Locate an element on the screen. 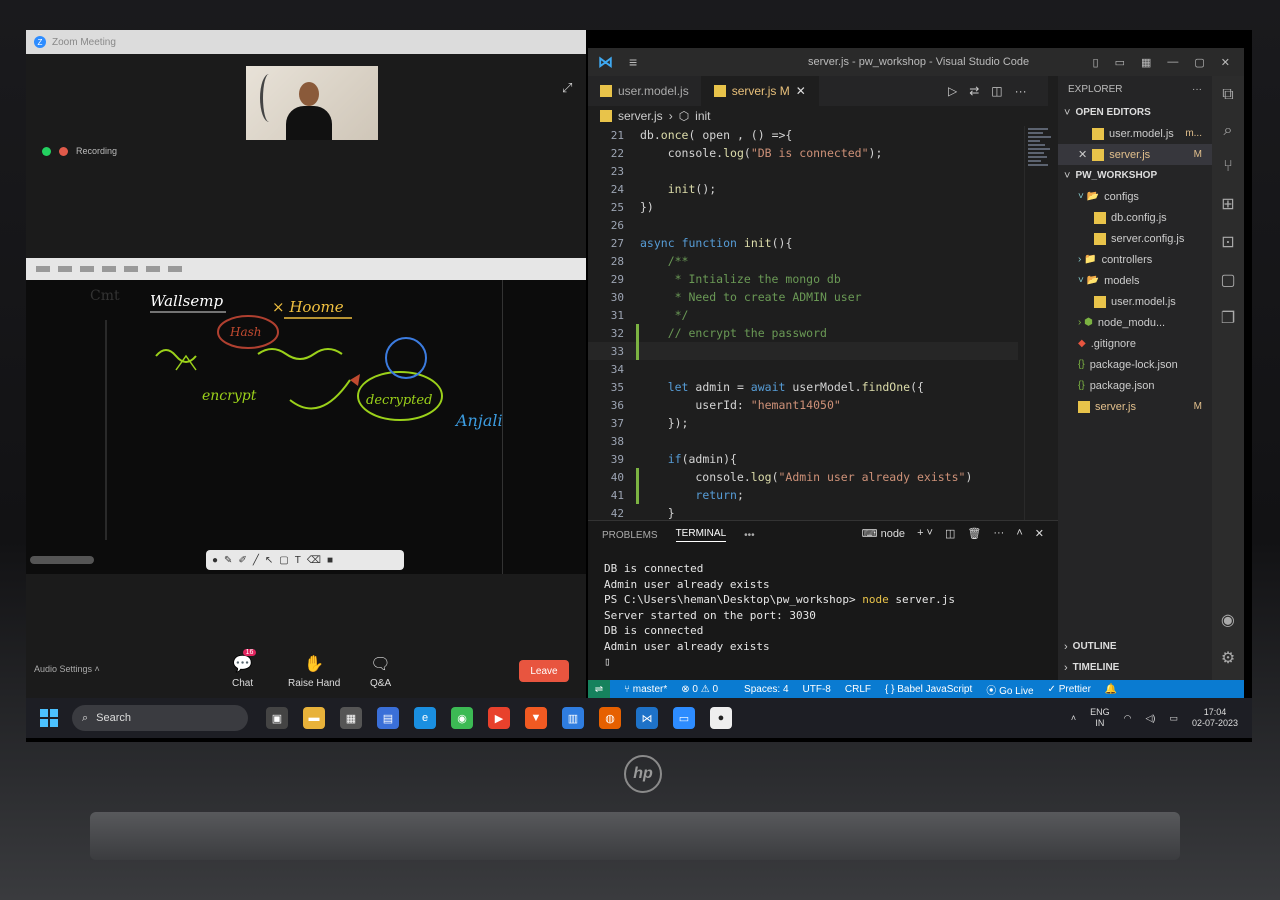 The width and height of the screenshot is (1280, 900). explorer-icon: ⧉ is located at coordinates (1227, 95).